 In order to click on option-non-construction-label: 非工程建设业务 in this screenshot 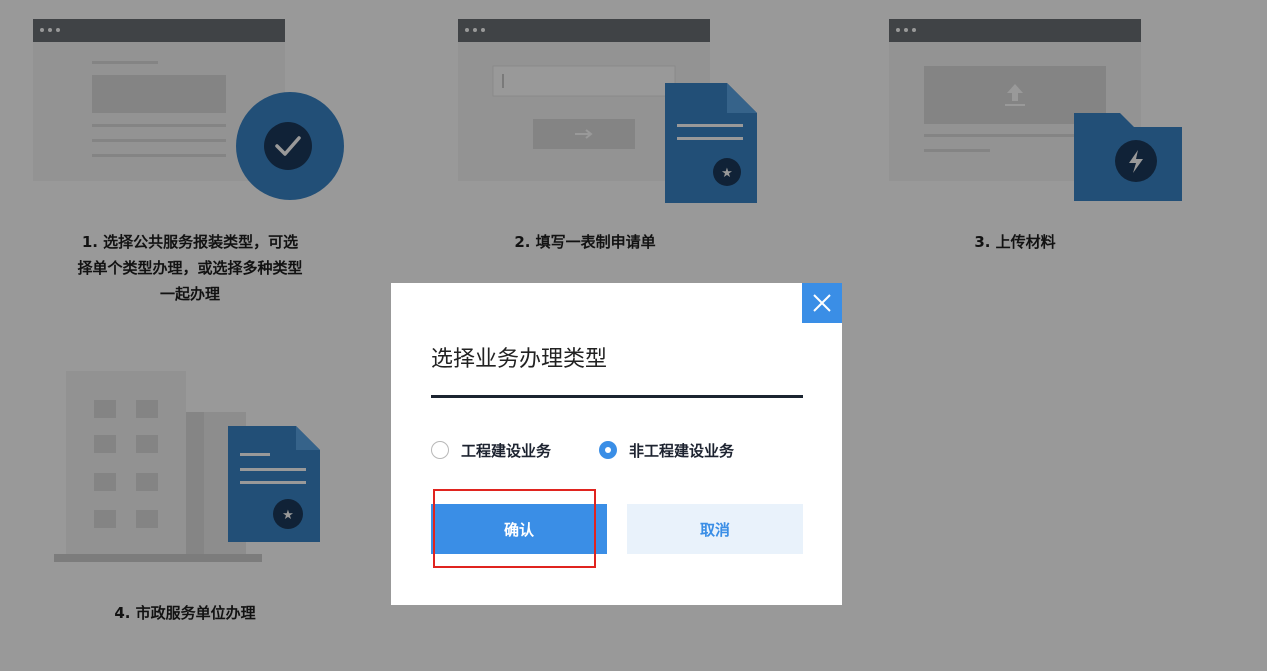, I will do `click(682, 450)`.